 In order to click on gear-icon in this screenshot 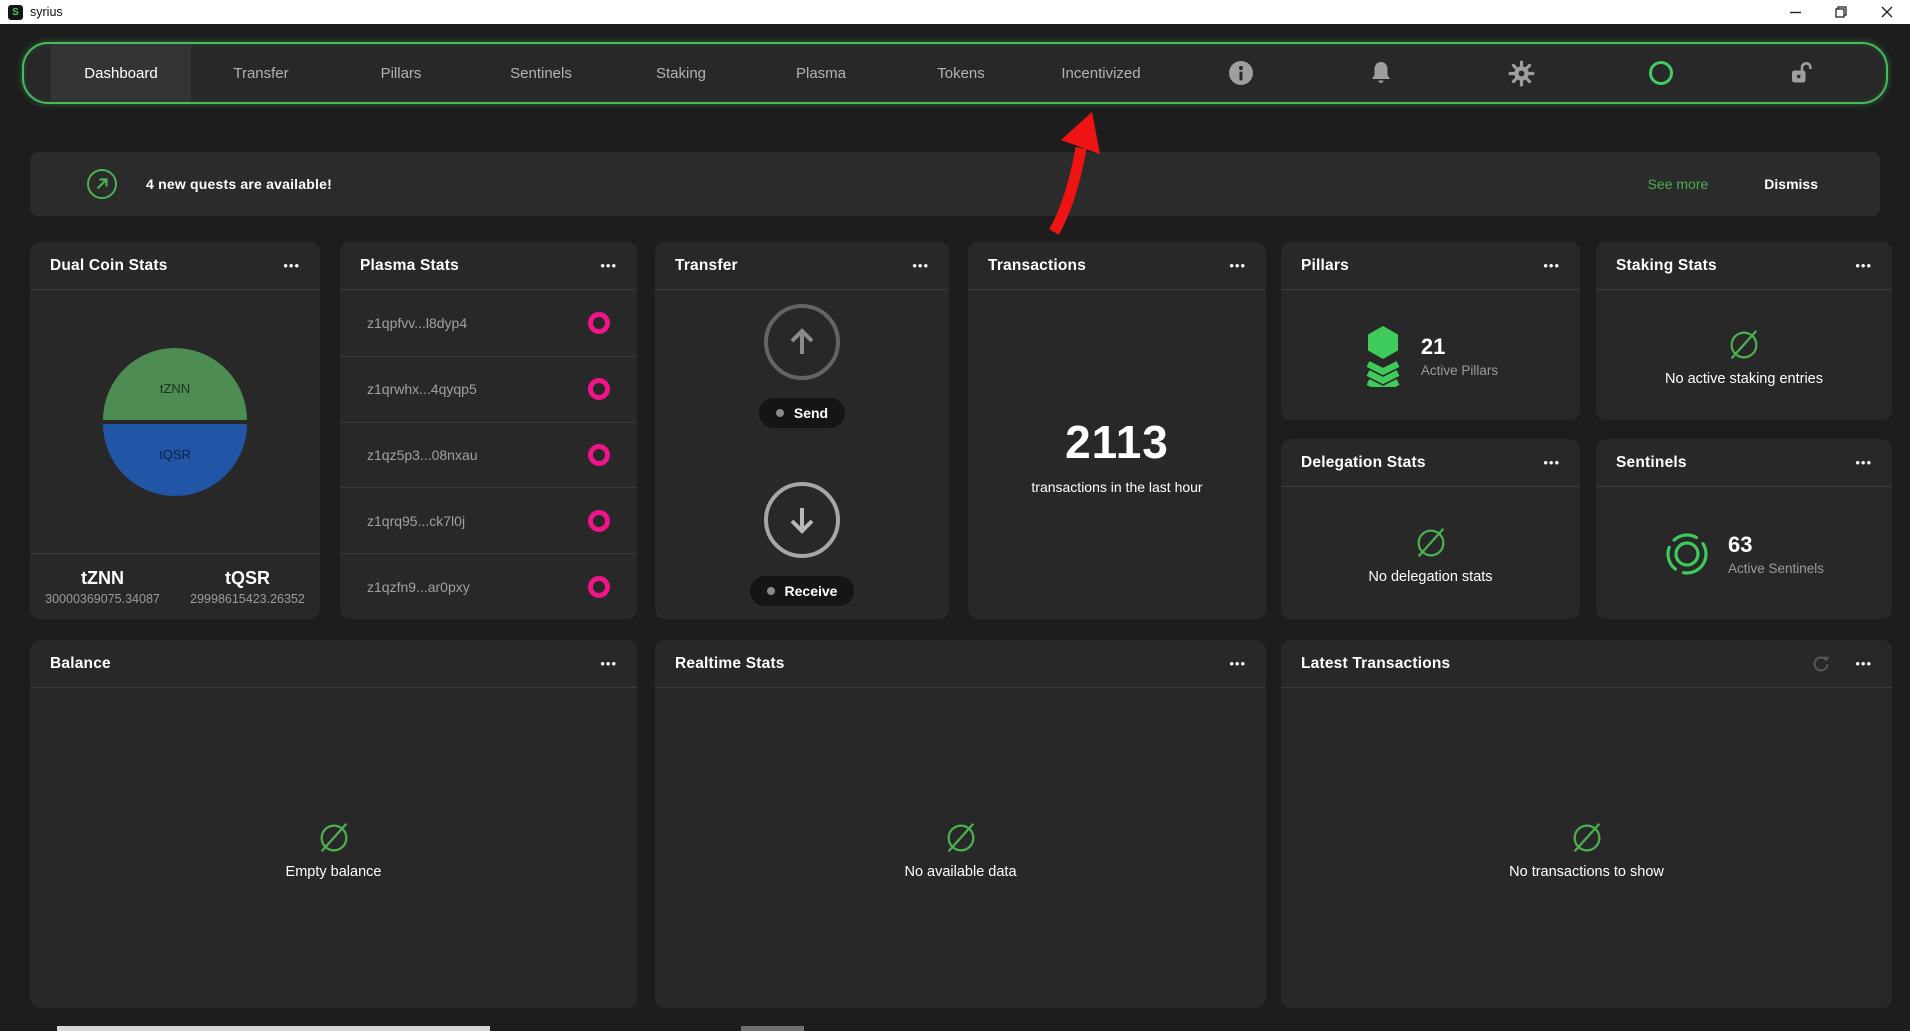, I will do `click(1521, 73)`.